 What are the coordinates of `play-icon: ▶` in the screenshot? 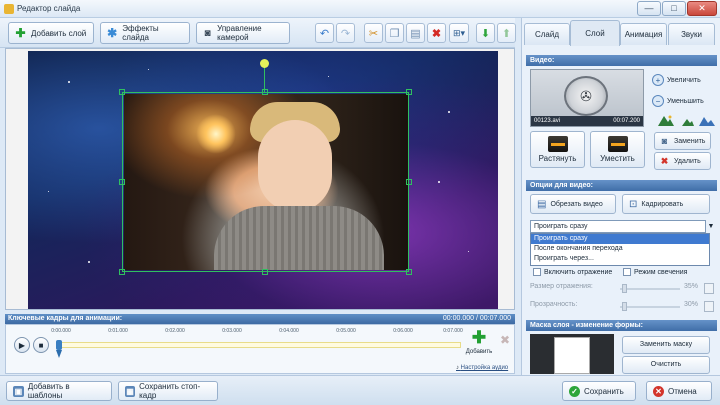 It's located at (22, 345).